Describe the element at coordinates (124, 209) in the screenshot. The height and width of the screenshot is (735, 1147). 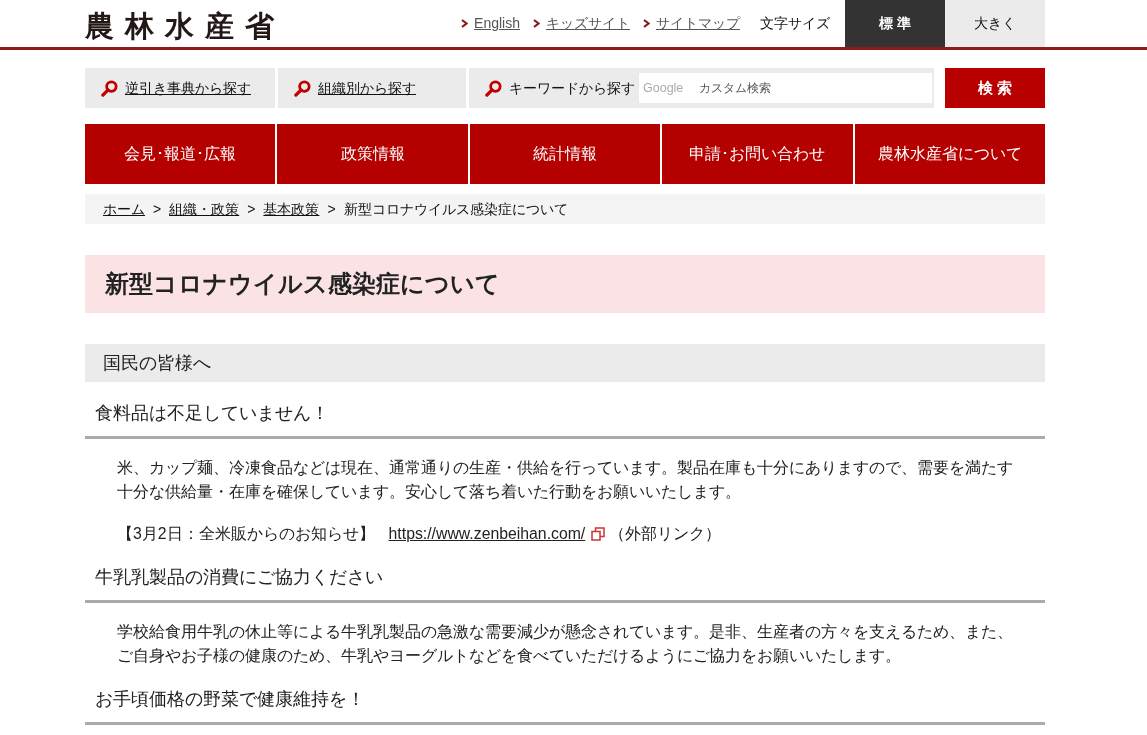
I see `breadcrumb-link: ホーム` at that location.